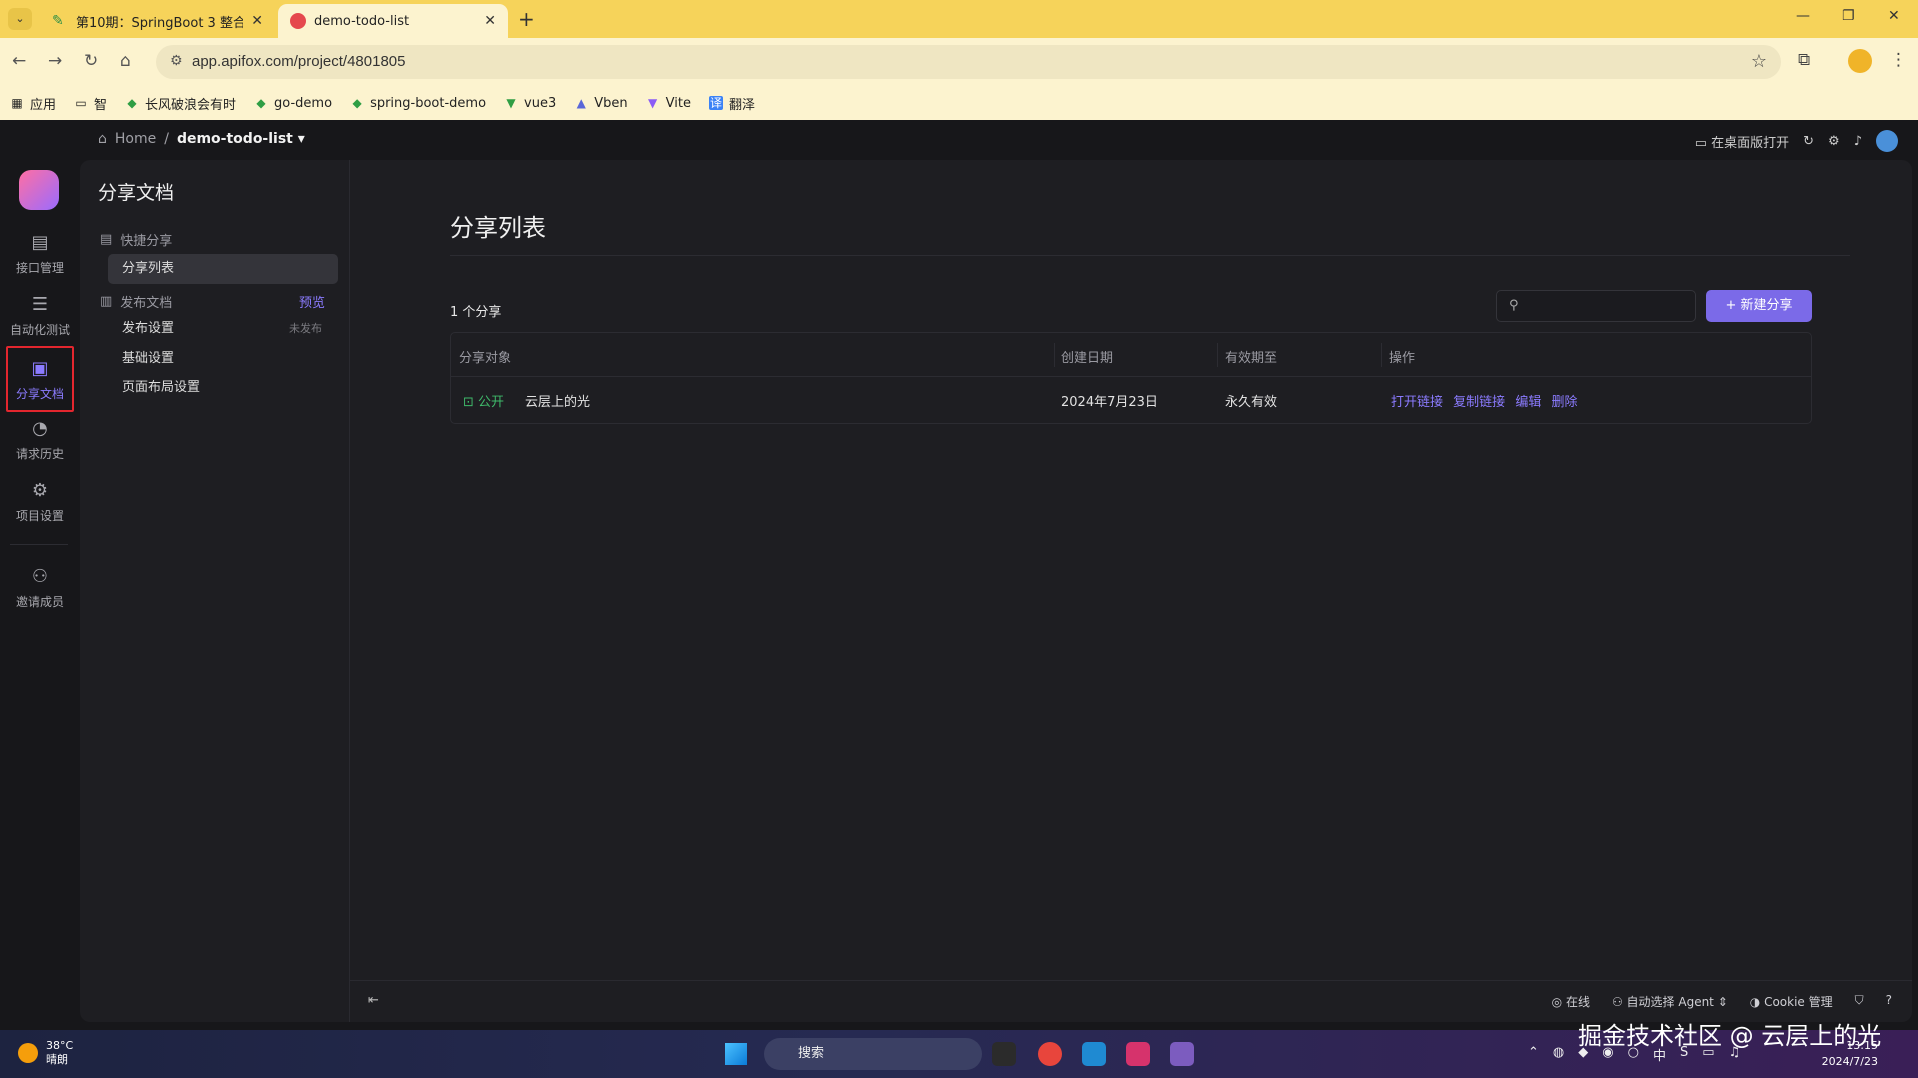 The width and height of the screenshot is (1918, 1078). I want to click on agent-label: 自动选择 Agent, so click(1670, 1002).